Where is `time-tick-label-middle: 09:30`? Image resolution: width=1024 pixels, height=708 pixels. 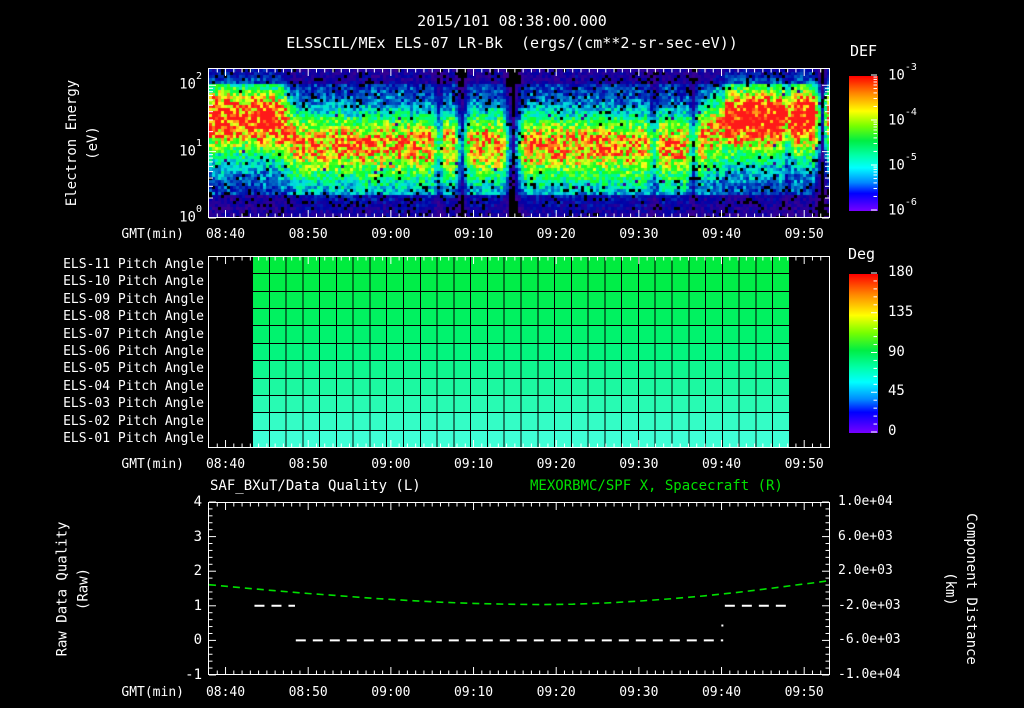
time-tick-label-middle: 09:30 is located at coordinates (639, 464).